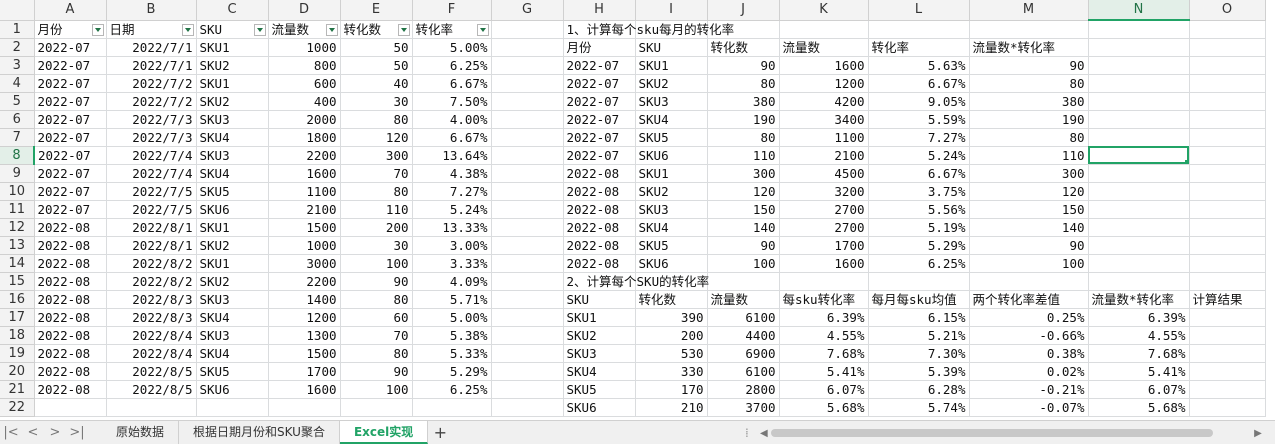 This screenshot has width=1275, height=444. I want to click on cell-n10, so click(1139, 191).